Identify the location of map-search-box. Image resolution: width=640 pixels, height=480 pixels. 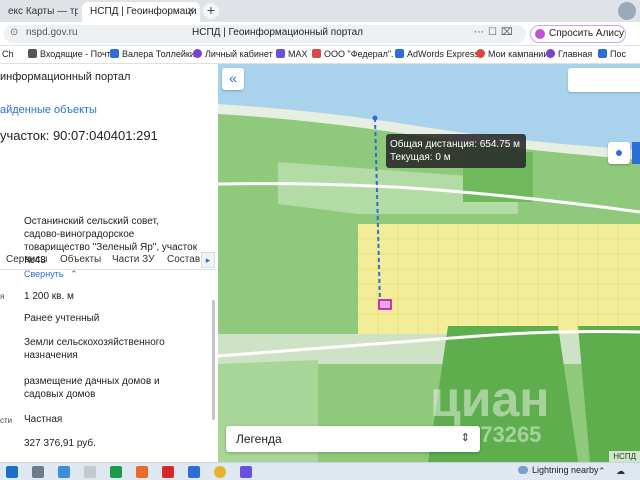
(604, 80).